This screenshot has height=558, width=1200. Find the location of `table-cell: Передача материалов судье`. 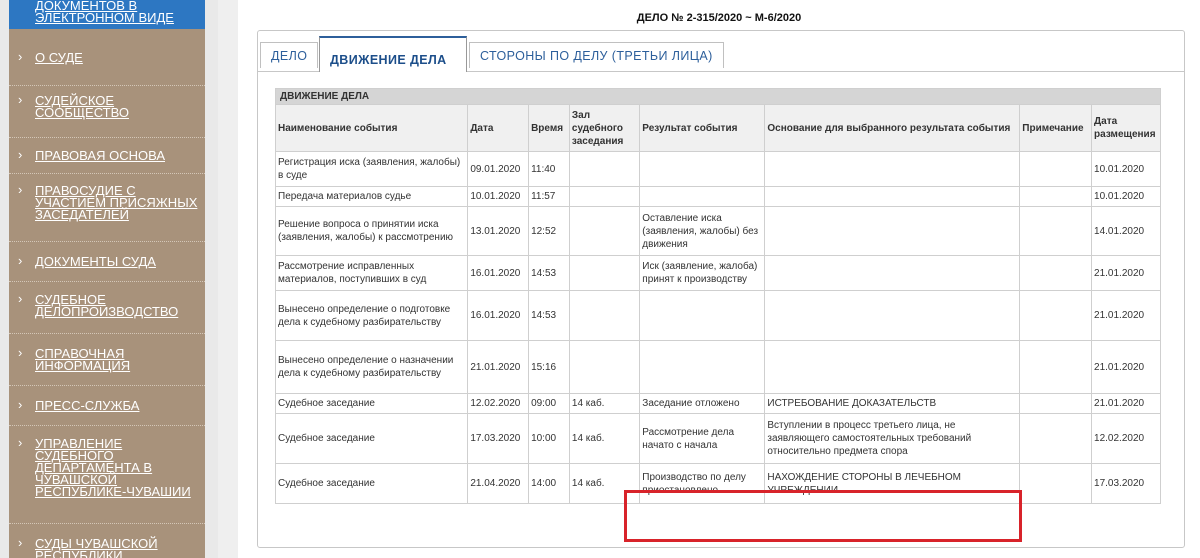

table-cell: Передача материалов судье is located at coordinates (371, 196).